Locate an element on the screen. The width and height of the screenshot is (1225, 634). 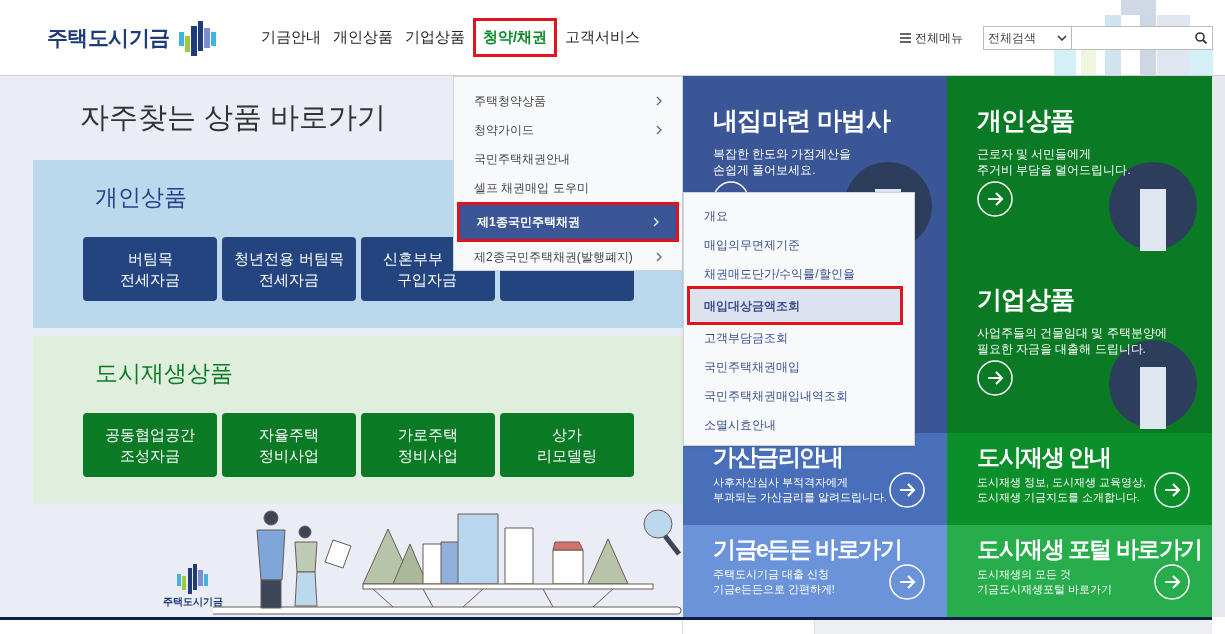
tile-description: 사후자산심사 부적격자에게 부과되는 가산금리를 알려드립니다. is located at coordinates (800, 490).